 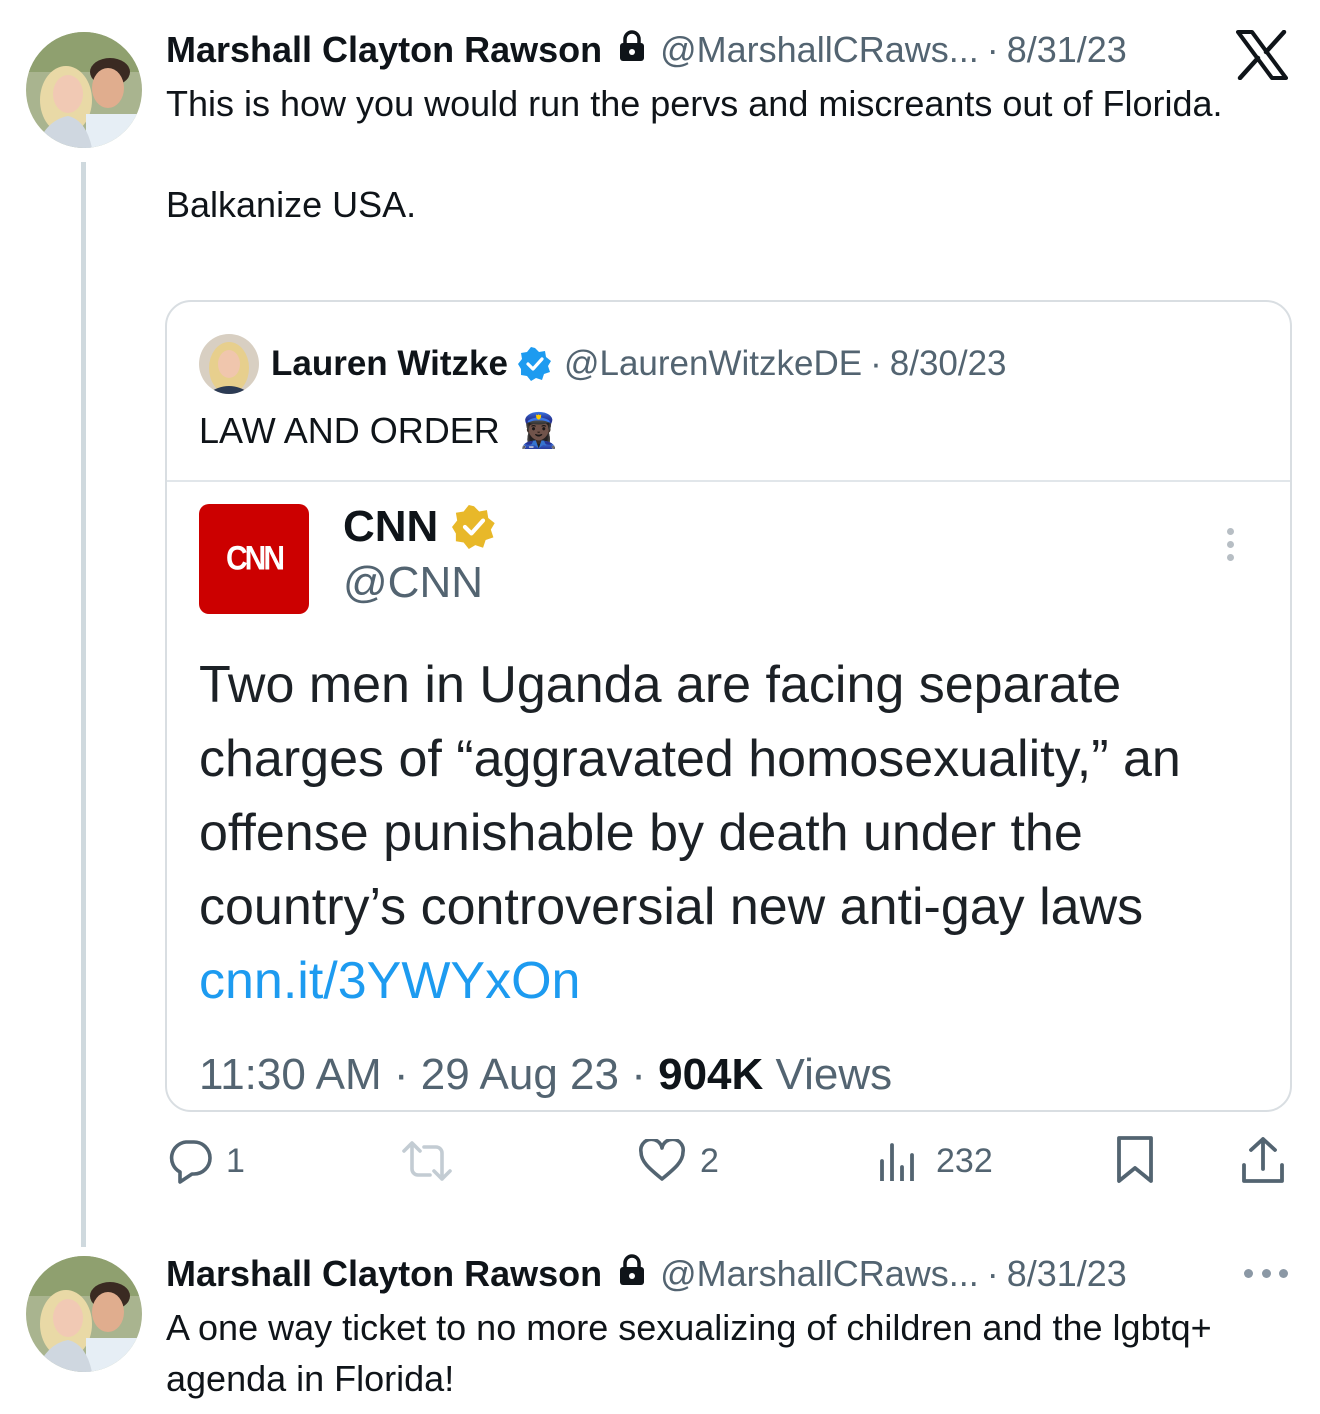 What do you see at coordinates (713, 364) in the screenshot?
I see `quote-author-handle: @LaurenWitzkeDE` at bounding box center [713, 364].